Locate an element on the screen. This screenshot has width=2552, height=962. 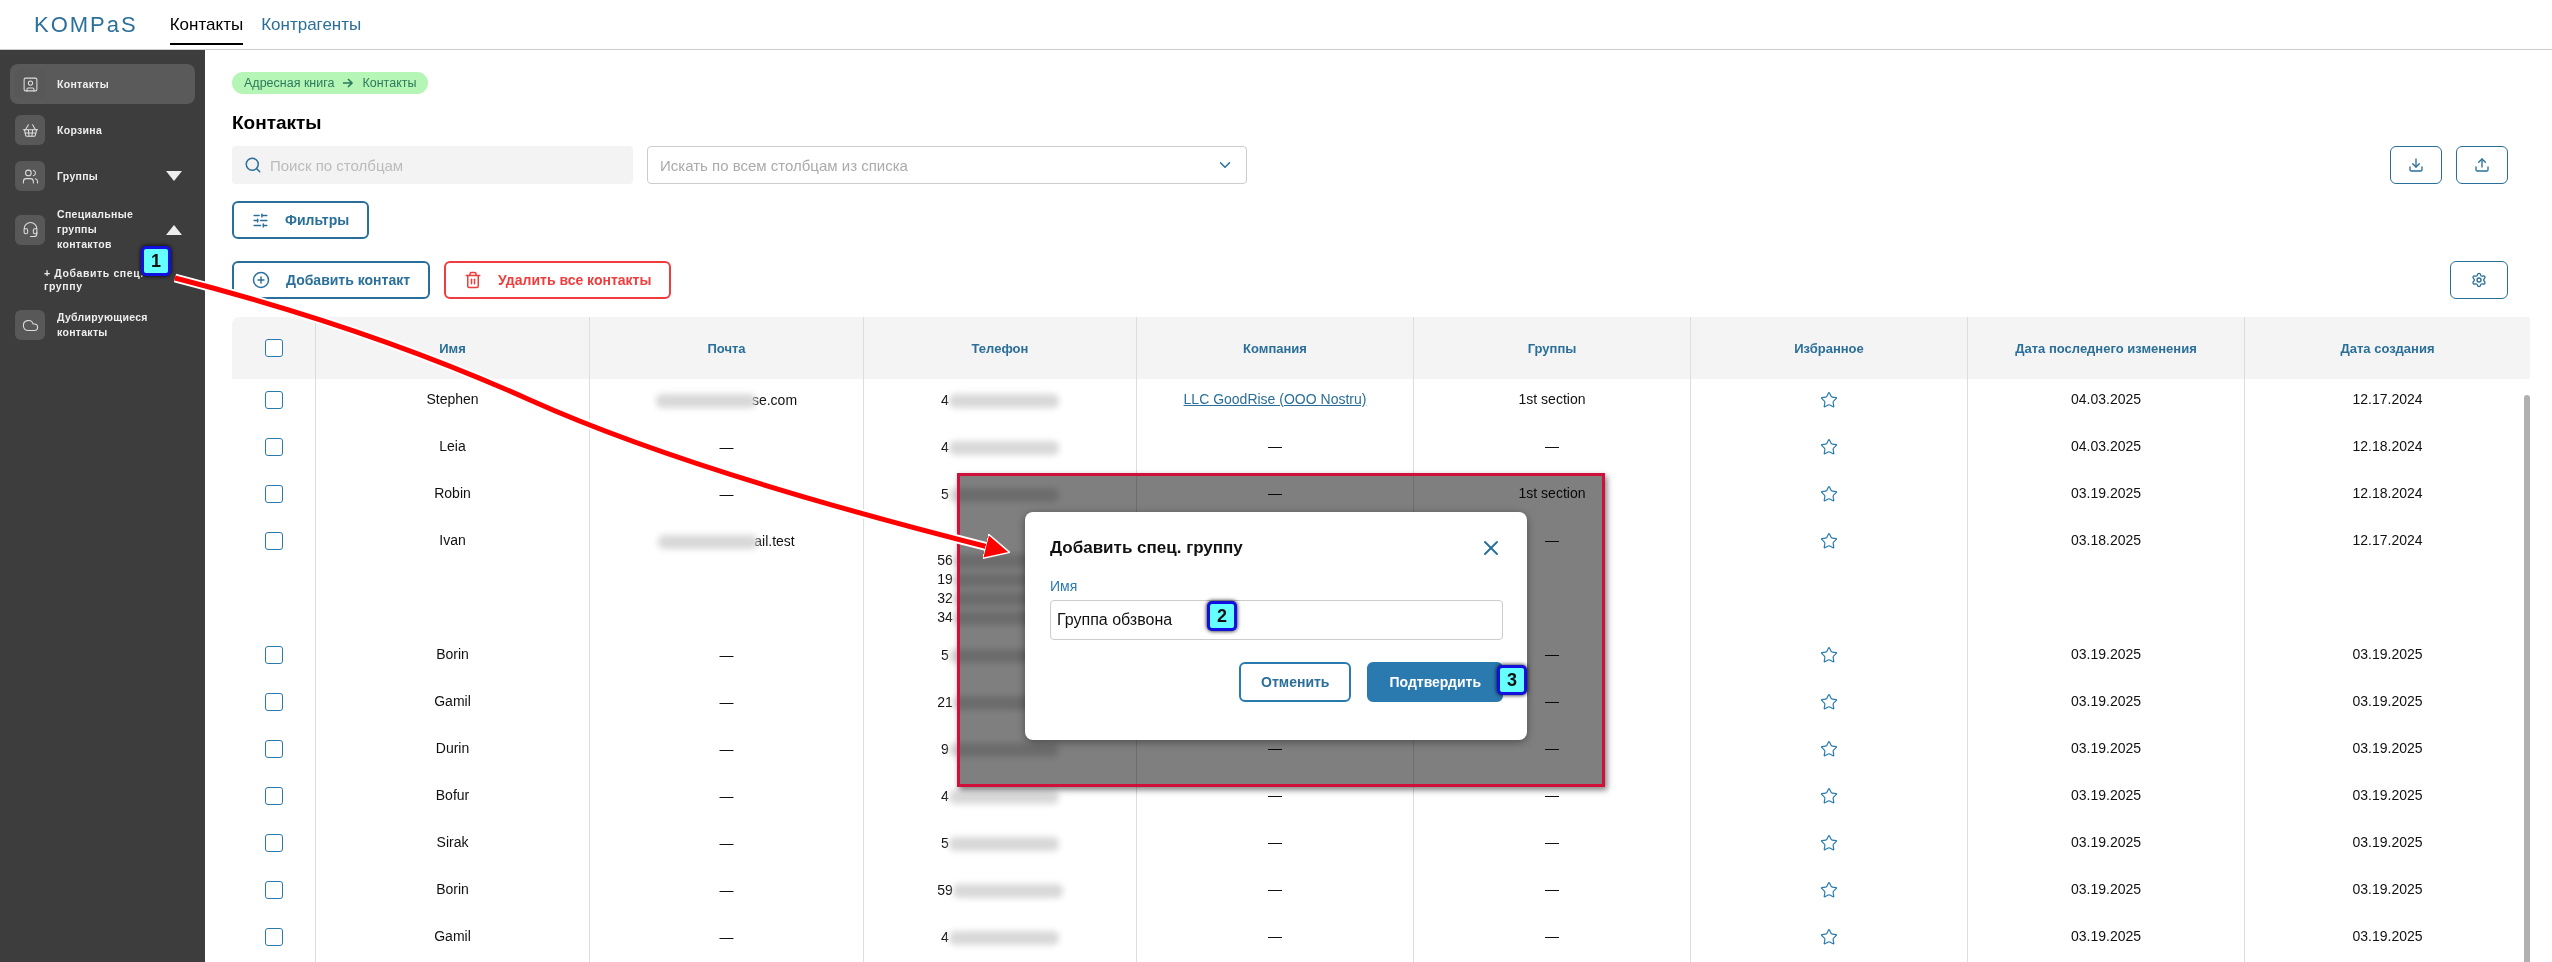
breadcrumb-link: Адресная книга is located at coordinates (289, 83).